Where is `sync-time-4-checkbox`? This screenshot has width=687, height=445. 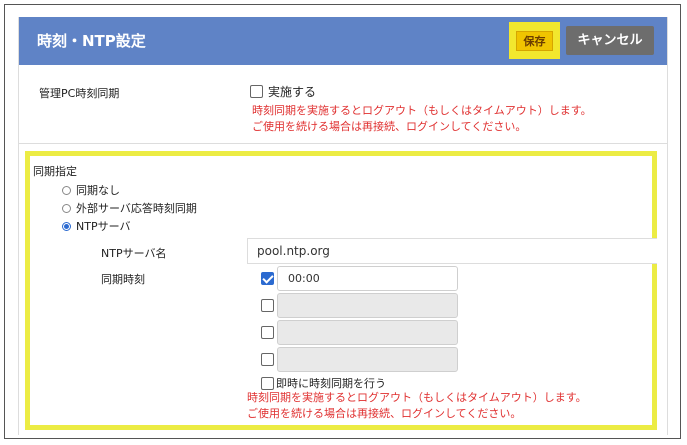
sync-time-4-checkbox is located at coordinates (267, 359).